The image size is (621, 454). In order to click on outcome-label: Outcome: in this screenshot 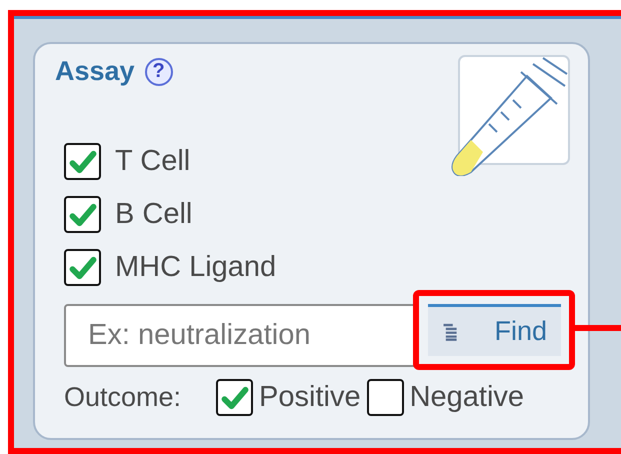, I will do `click(123, 397)`.